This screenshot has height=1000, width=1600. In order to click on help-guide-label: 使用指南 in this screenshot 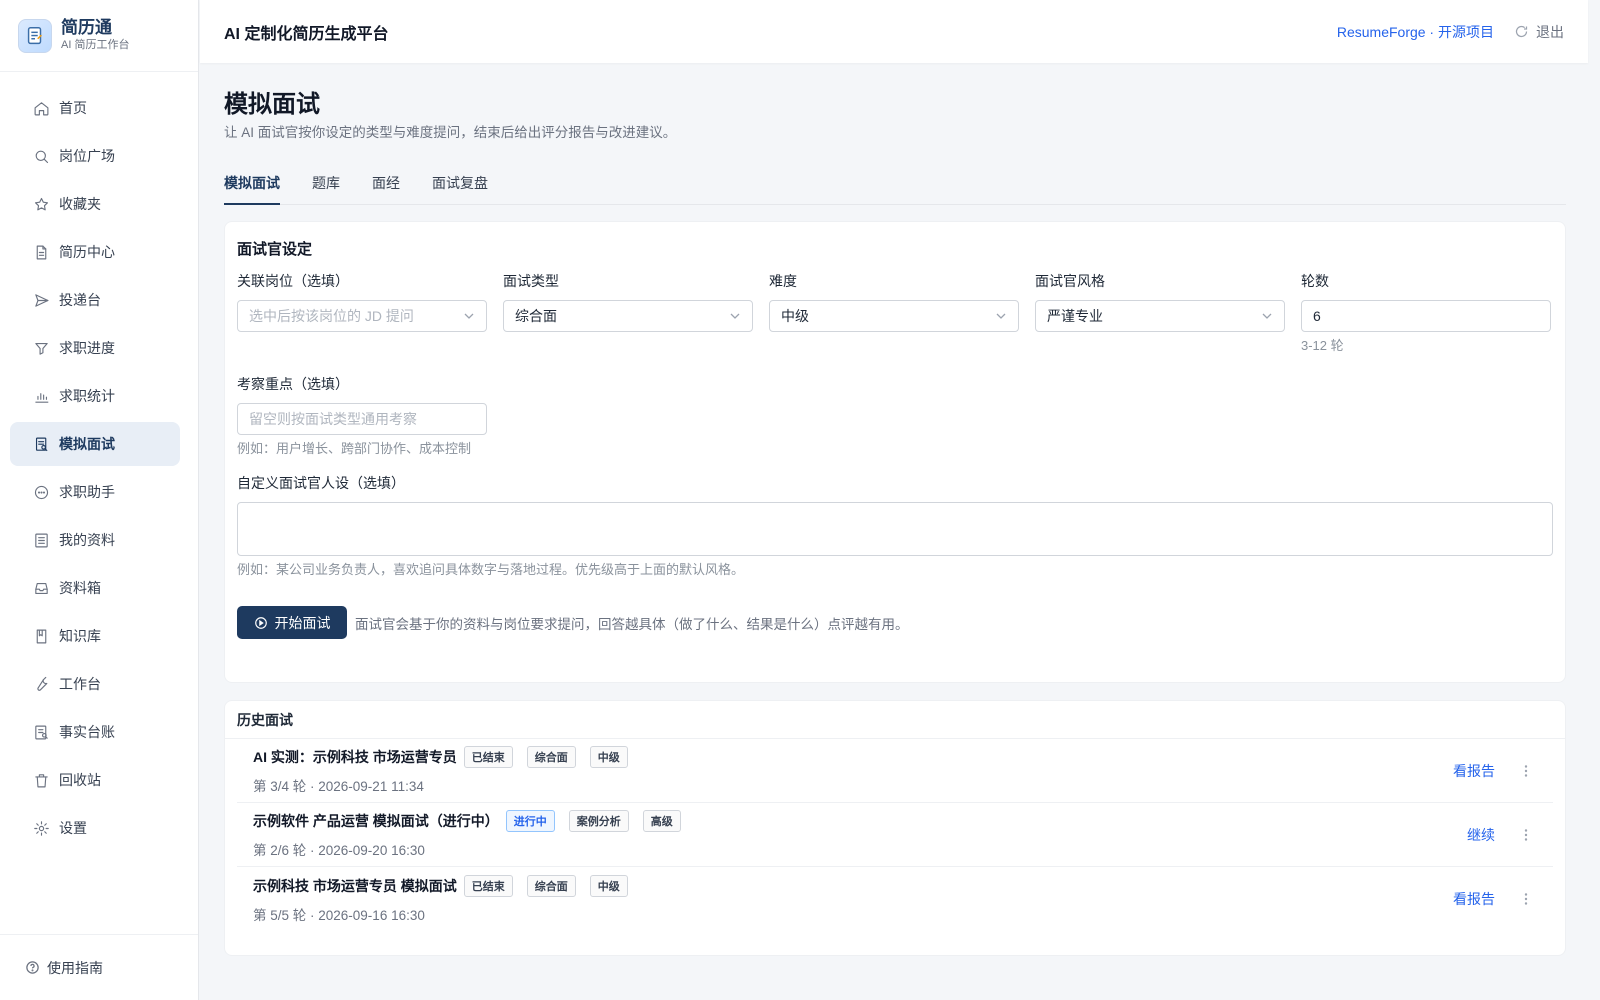, I will do `click(75, 967)`.